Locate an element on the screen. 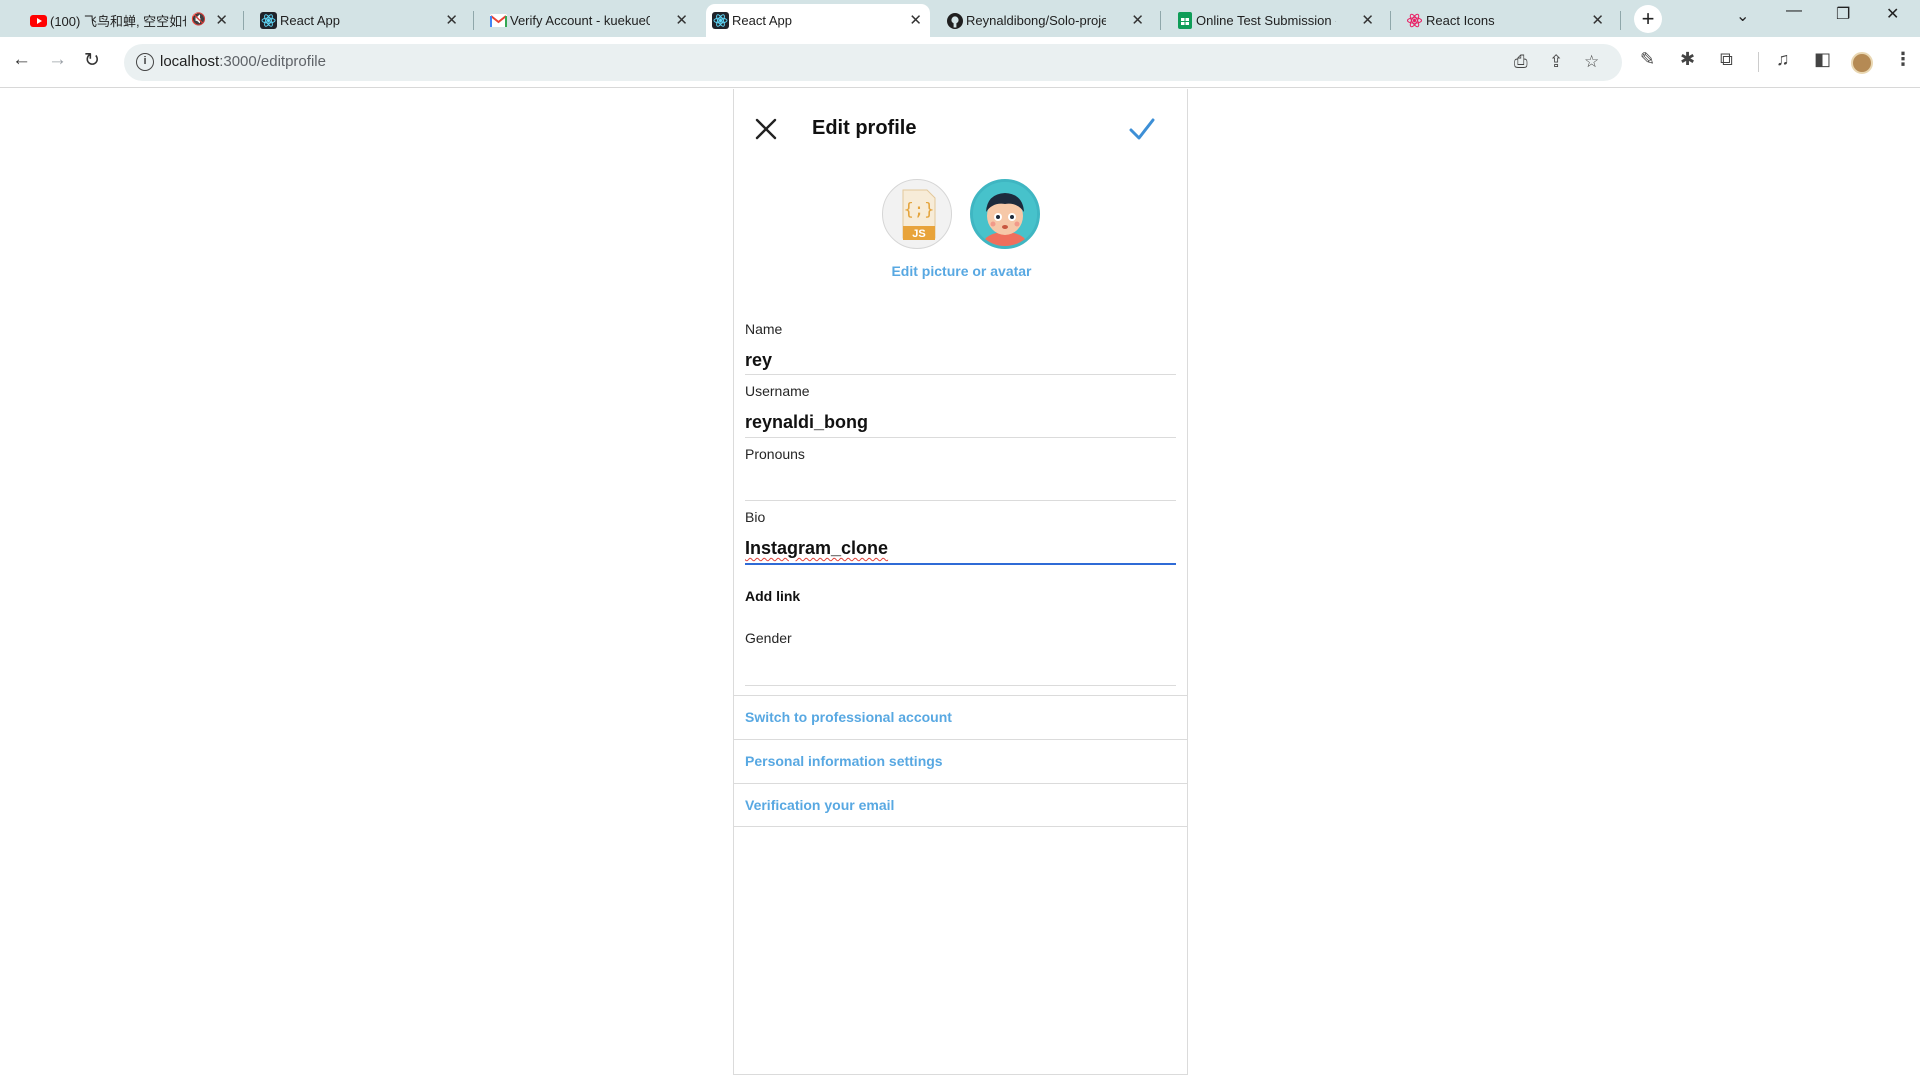 The width and height of the screenshot is (1920, 1080). tab-github: Reynaldibong/Solo-project- ✕ is located at coordinates (1046, 20).